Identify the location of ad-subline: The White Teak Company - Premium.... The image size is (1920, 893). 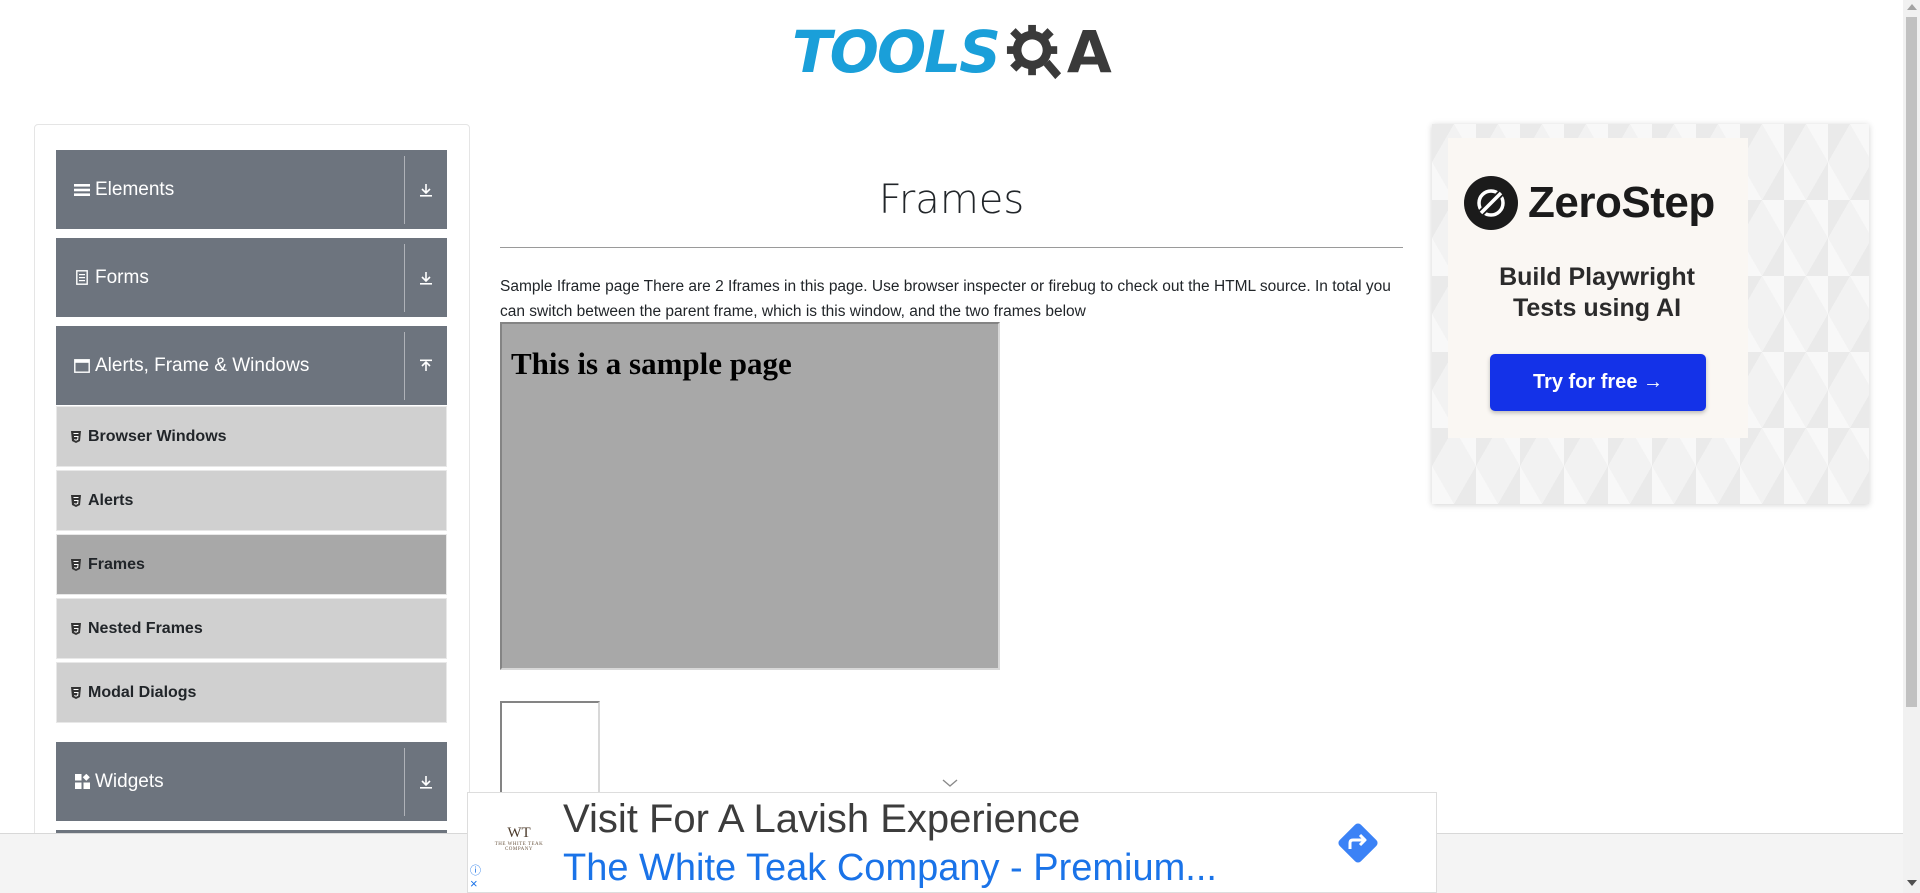
(890, 868).